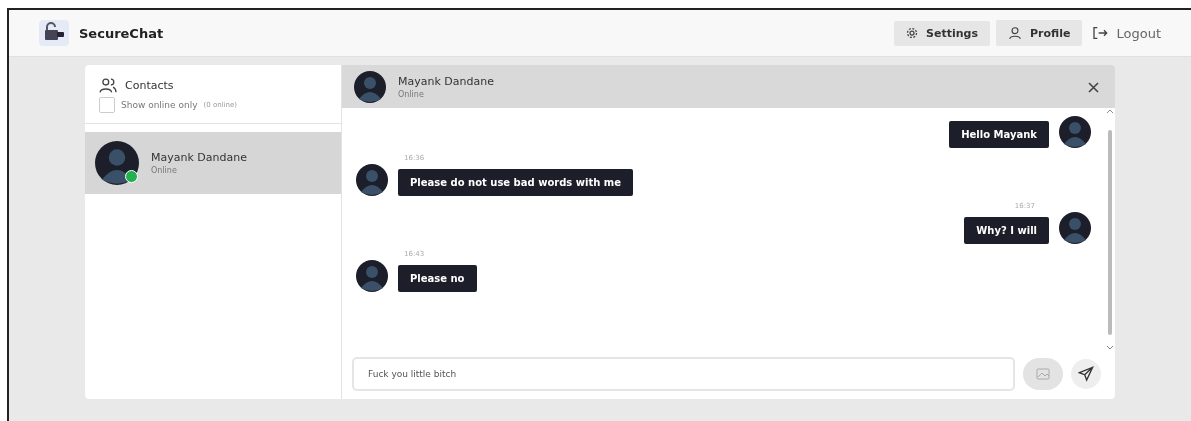  I want to click on scroll-up-icon, so click(1110, 111).